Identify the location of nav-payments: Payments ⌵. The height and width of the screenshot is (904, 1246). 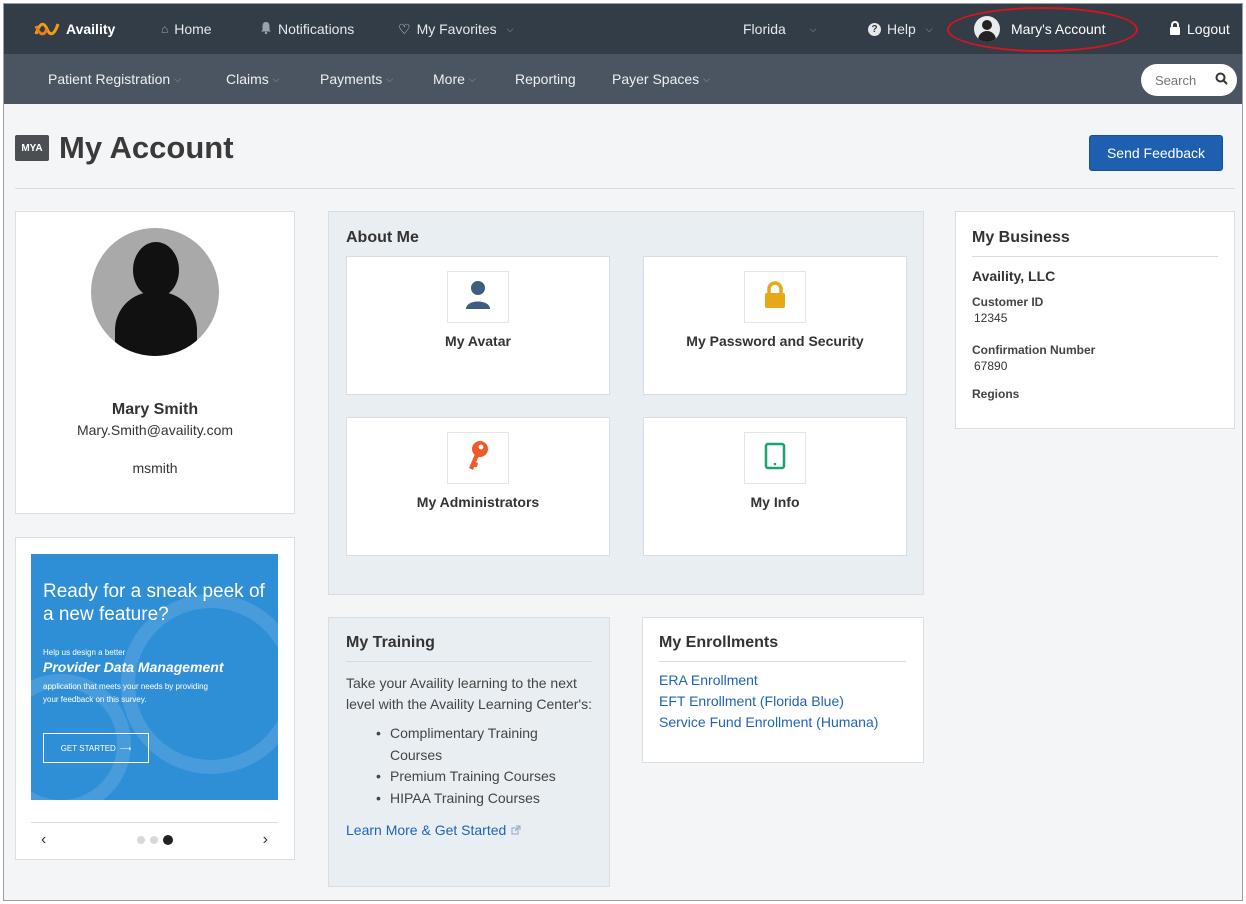
(356, 79).